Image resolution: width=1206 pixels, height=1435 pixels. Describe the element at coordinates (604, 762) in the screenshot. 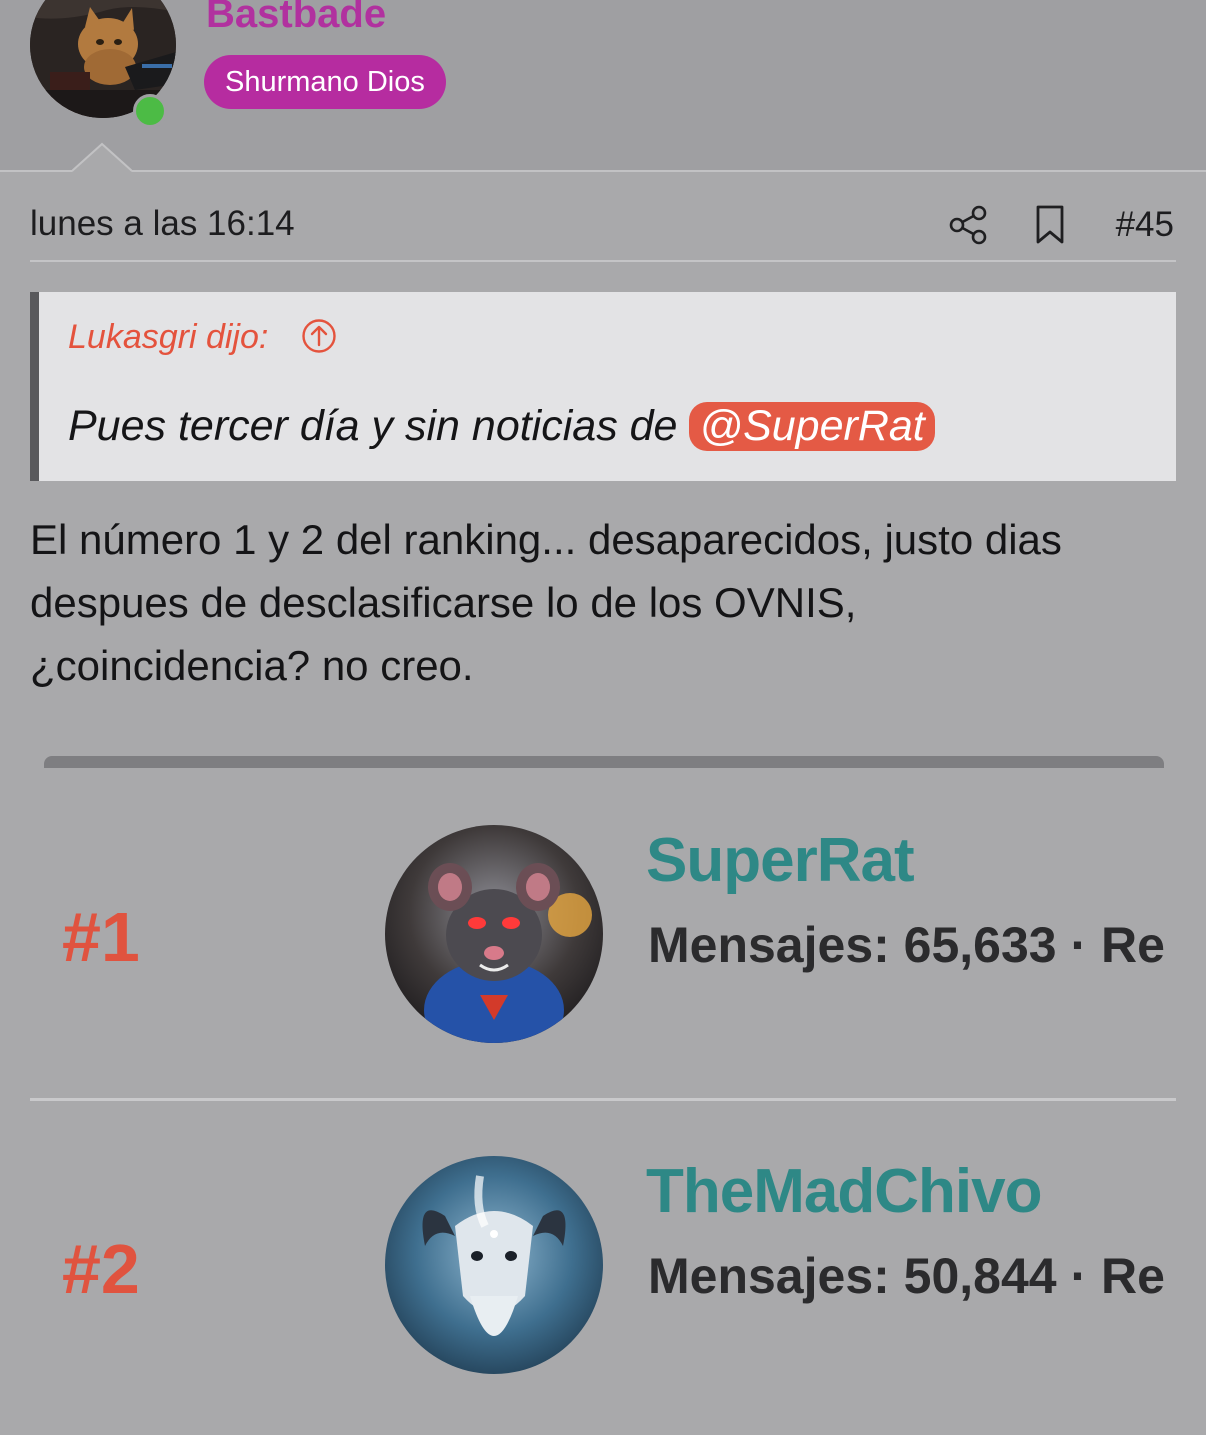

I see `ranking-top-bar` at that location.